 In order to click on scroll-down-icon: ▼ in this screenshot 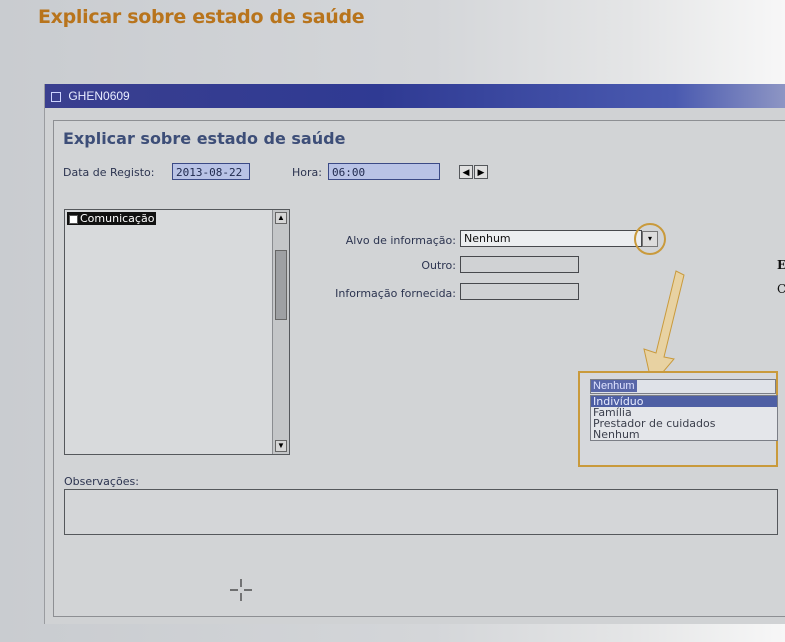, I will do `click(281, 446)`.